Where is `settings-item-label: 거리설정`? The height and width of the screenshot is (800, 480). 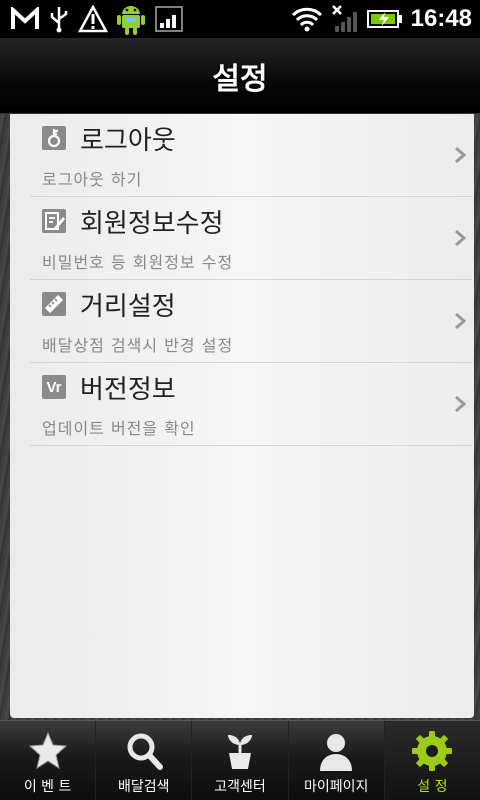
settings-item-label: 거리설정 is located at coordinates (128, 307).